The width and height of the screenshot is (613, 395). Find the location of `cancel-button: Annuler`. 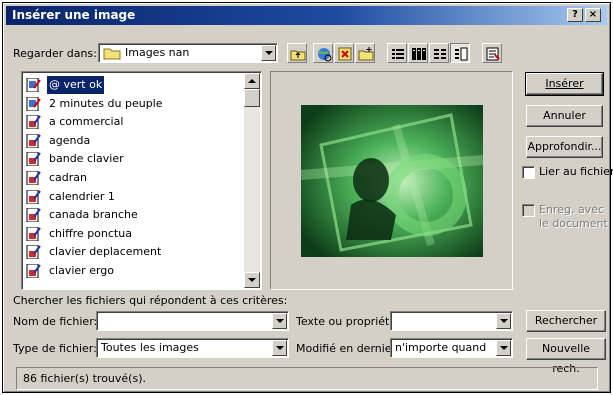

cancel-button: Annuler is located at coordinates (564, 116).